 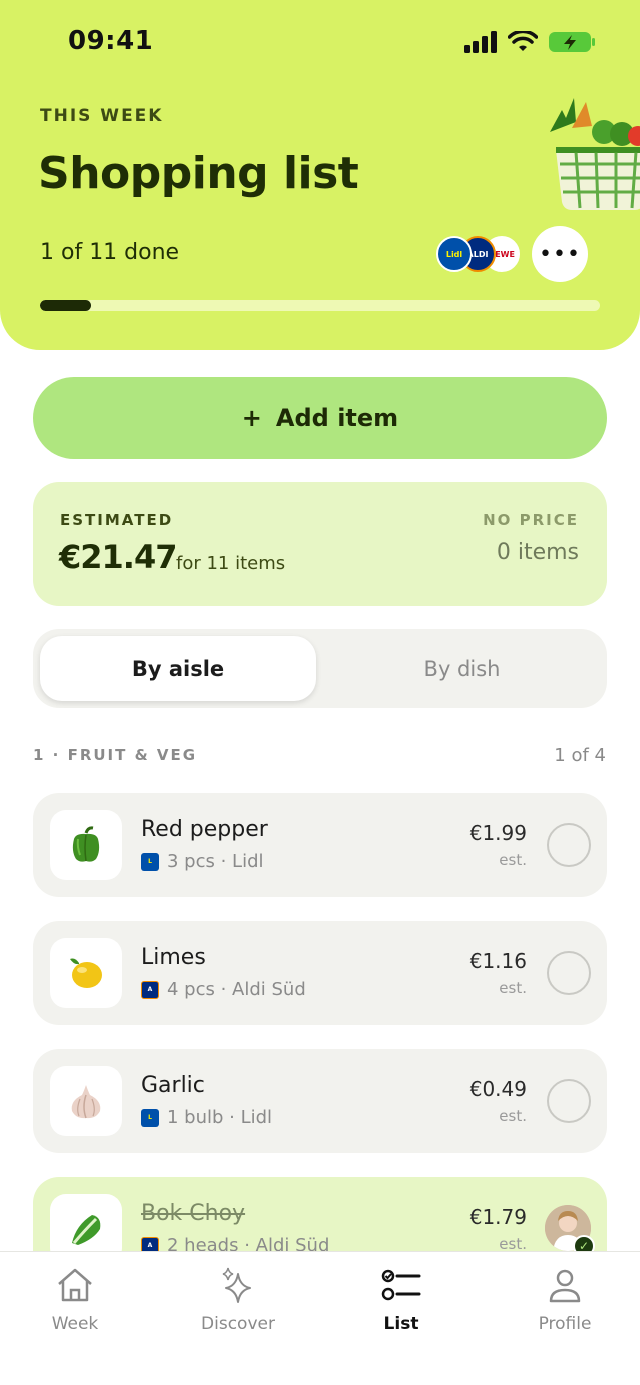 What do you see at coordinates (204, 829) in the screenshot?
I see `item-name: Red pepper` at bounding box center [204, 829].